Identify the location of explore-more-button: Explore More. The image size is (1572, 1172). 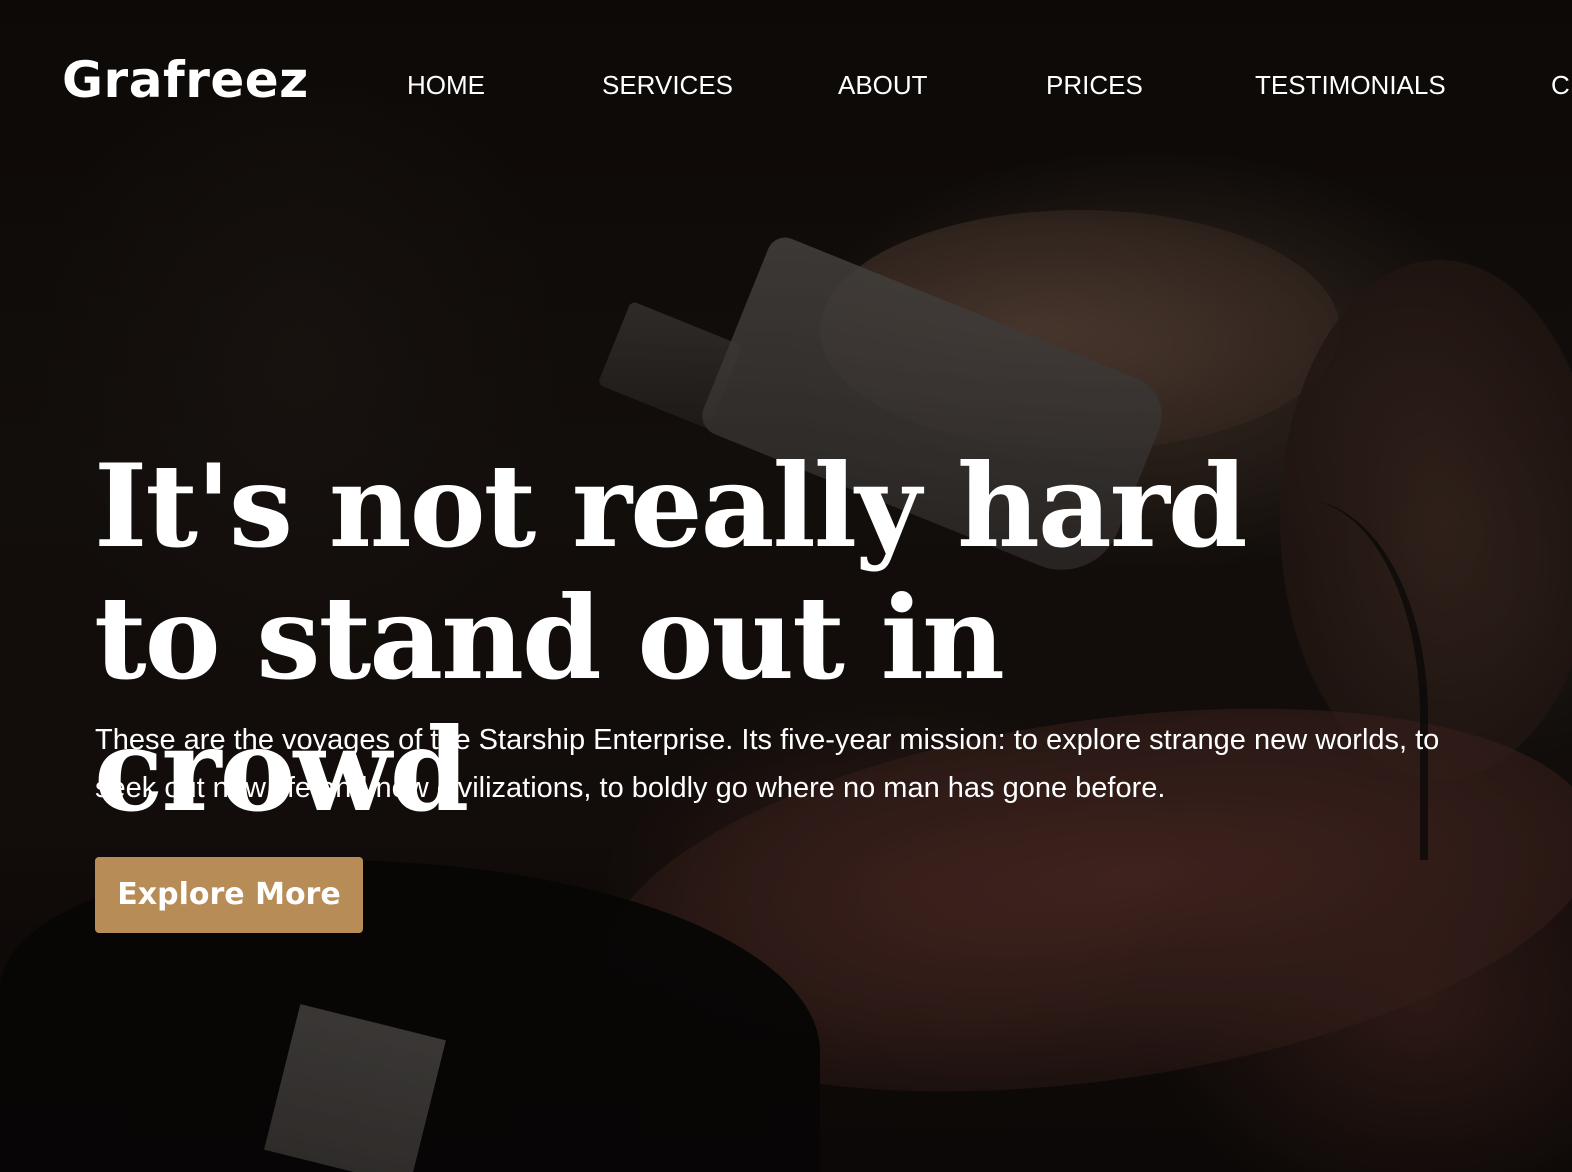
(229, 895).